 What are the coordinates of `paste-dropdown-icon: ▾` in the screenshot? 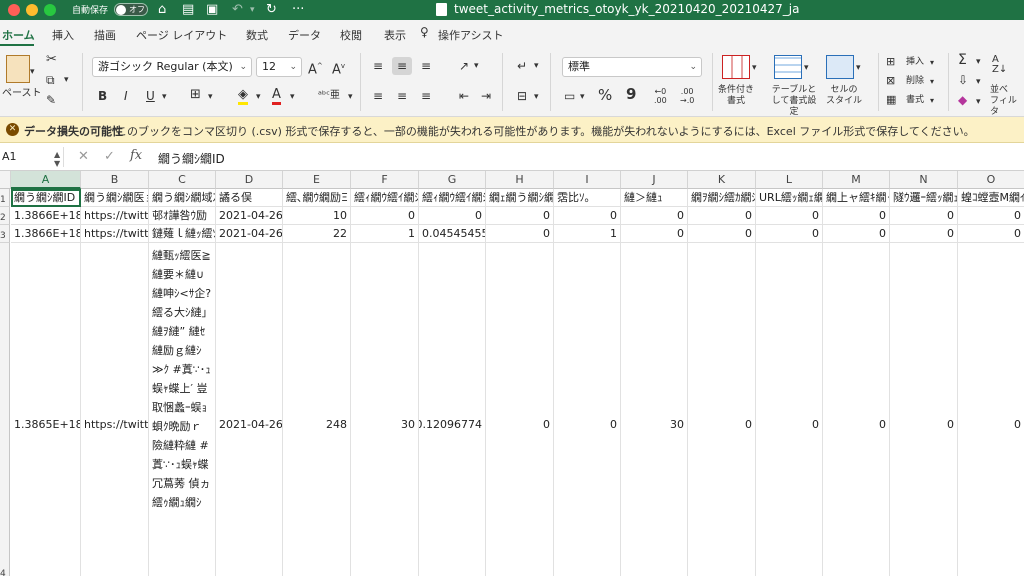 It's located at (32, 72).